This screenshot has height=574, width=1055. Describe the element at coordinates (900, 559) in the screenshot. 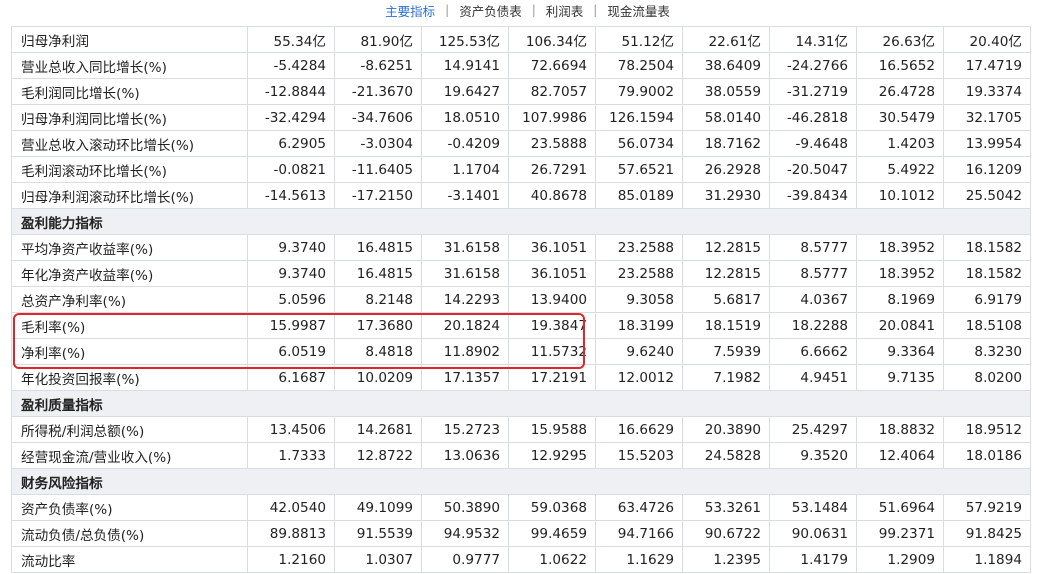

I see `table-cell: 1.2909` at that location.